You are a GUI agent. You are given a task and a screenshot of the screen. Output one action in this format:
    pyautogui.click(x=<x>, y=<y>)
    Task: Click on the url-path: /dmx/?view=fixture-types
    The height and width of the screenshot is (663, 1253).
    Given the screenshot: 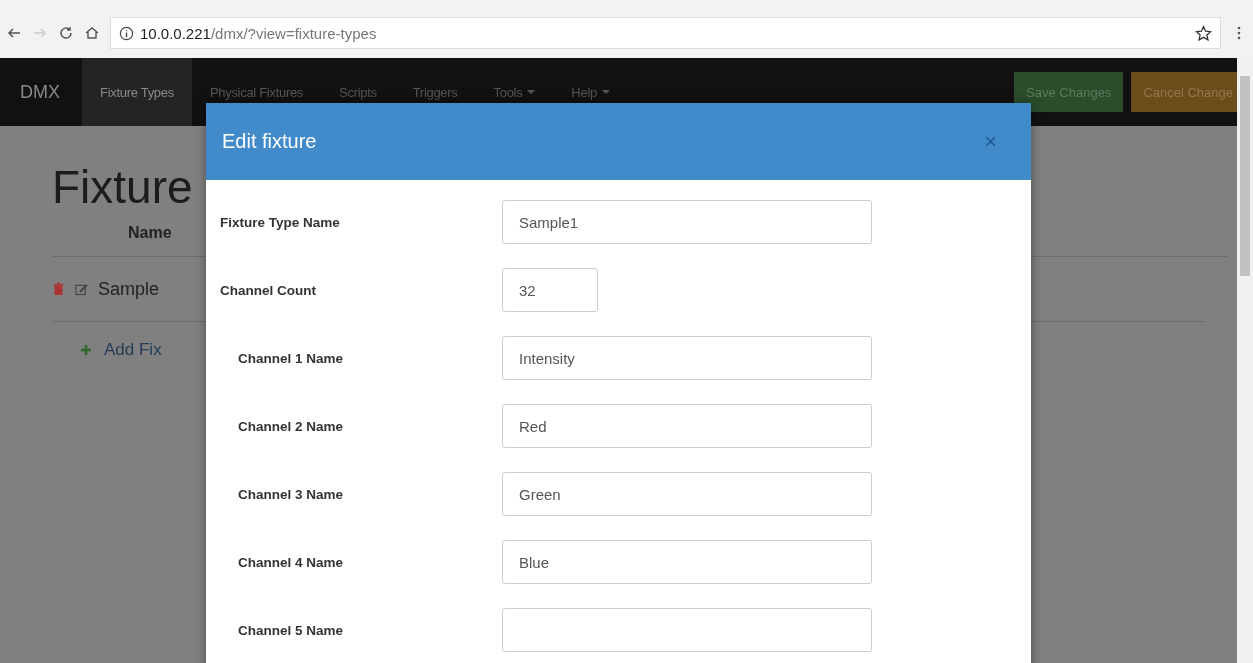 What is the action you would take?
    pyautogui.click(x=293, y=33)
    